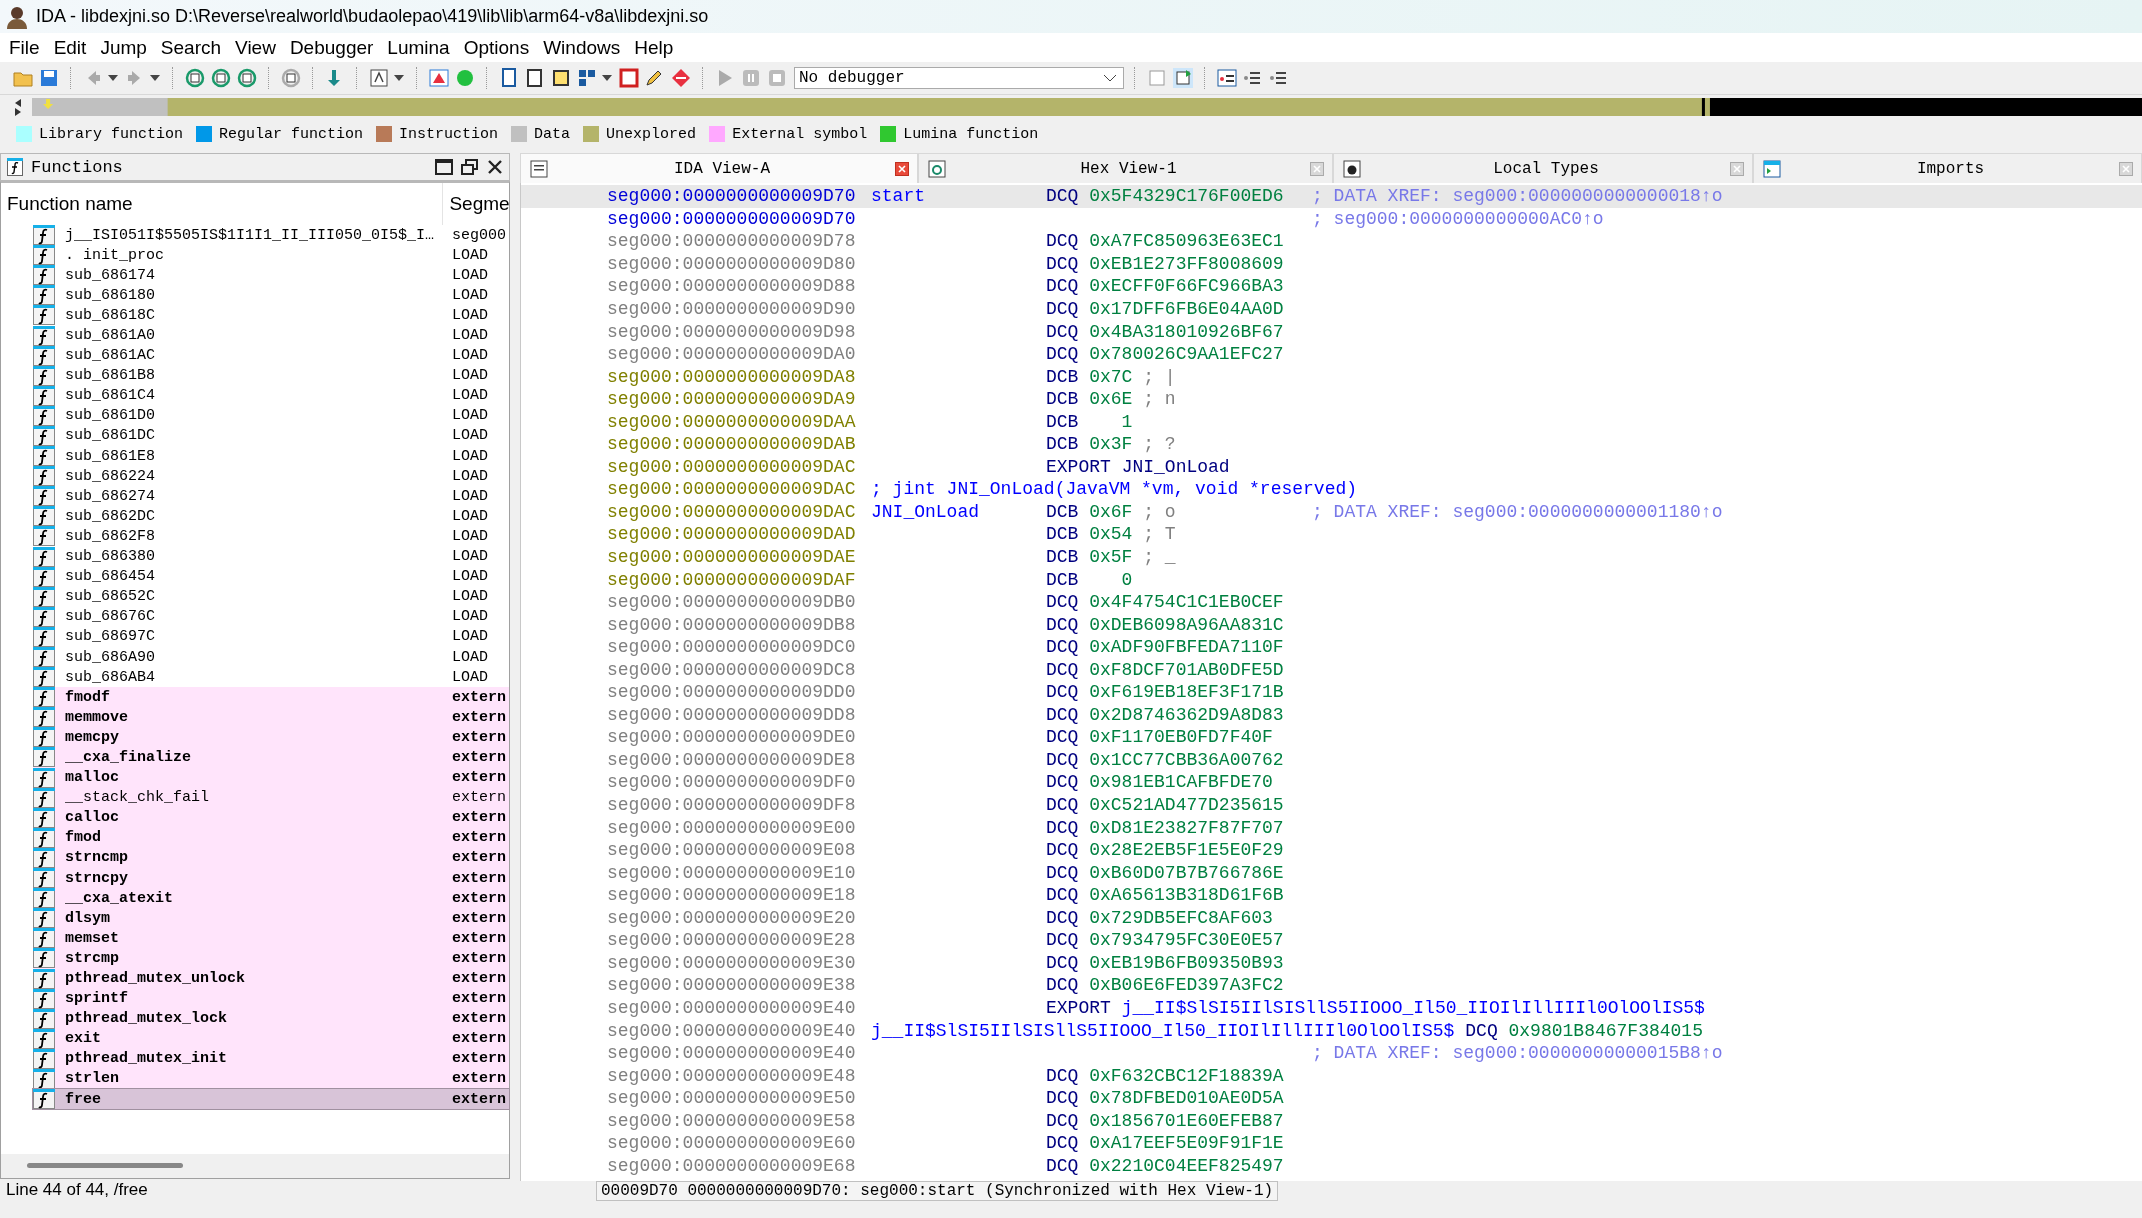 The image size is (2142, 1218). Describe the element at coordinates (70, 47) in the screenshot. I see `menu-item: Edit` at that location.